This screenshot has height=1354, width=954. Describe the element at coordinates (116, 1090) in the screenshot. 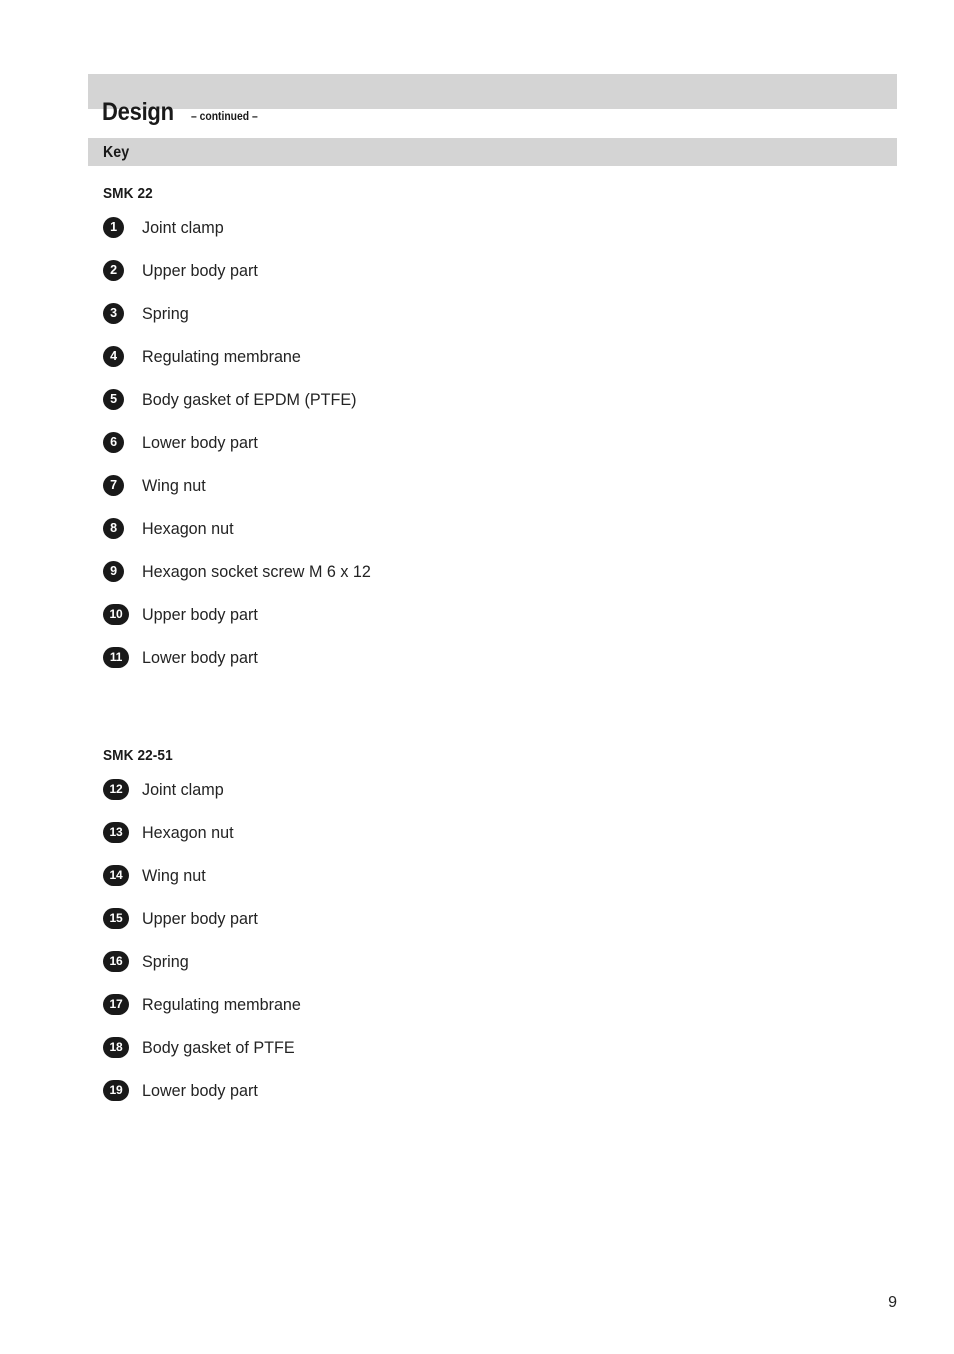

I see `callout-number-badge: 19` at that location.